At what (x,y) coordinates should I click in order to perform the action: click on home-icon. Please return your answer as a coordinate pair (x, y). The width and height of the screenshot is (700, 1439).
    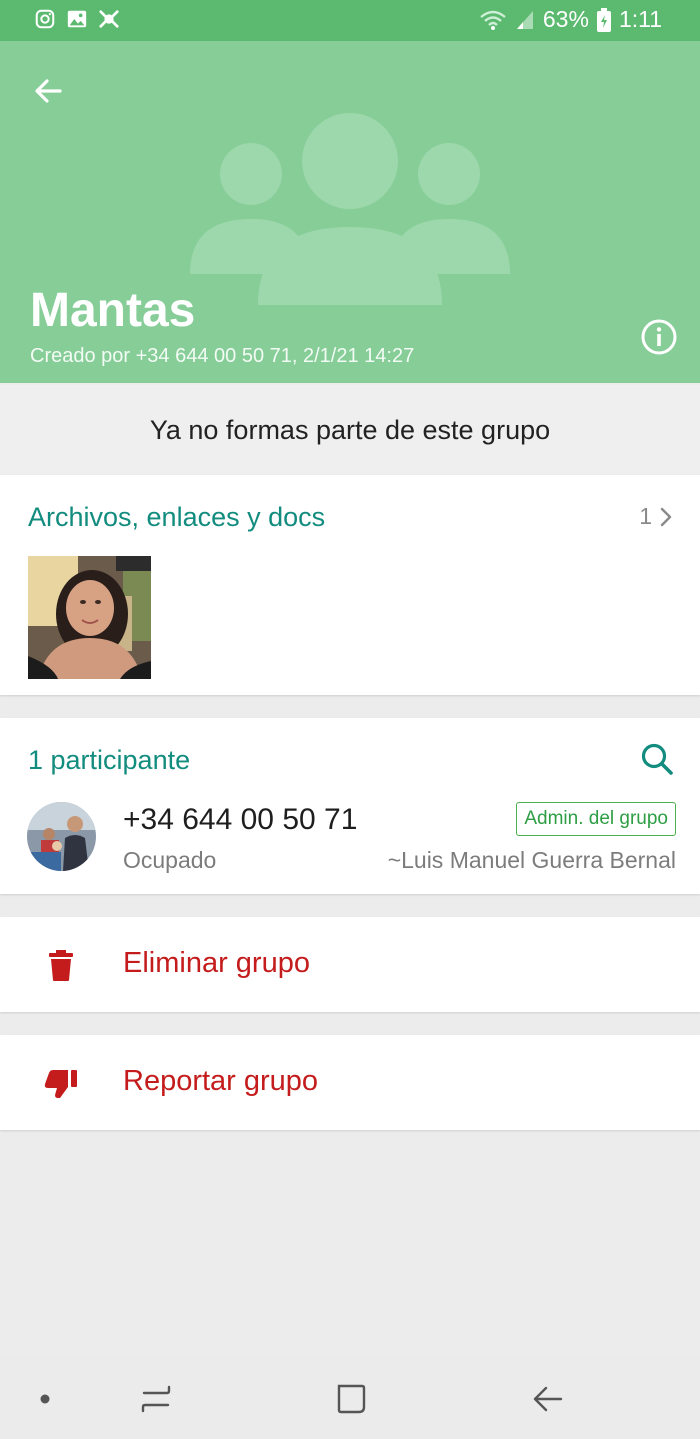
    Looking at the image, I should click on (351, 1399).